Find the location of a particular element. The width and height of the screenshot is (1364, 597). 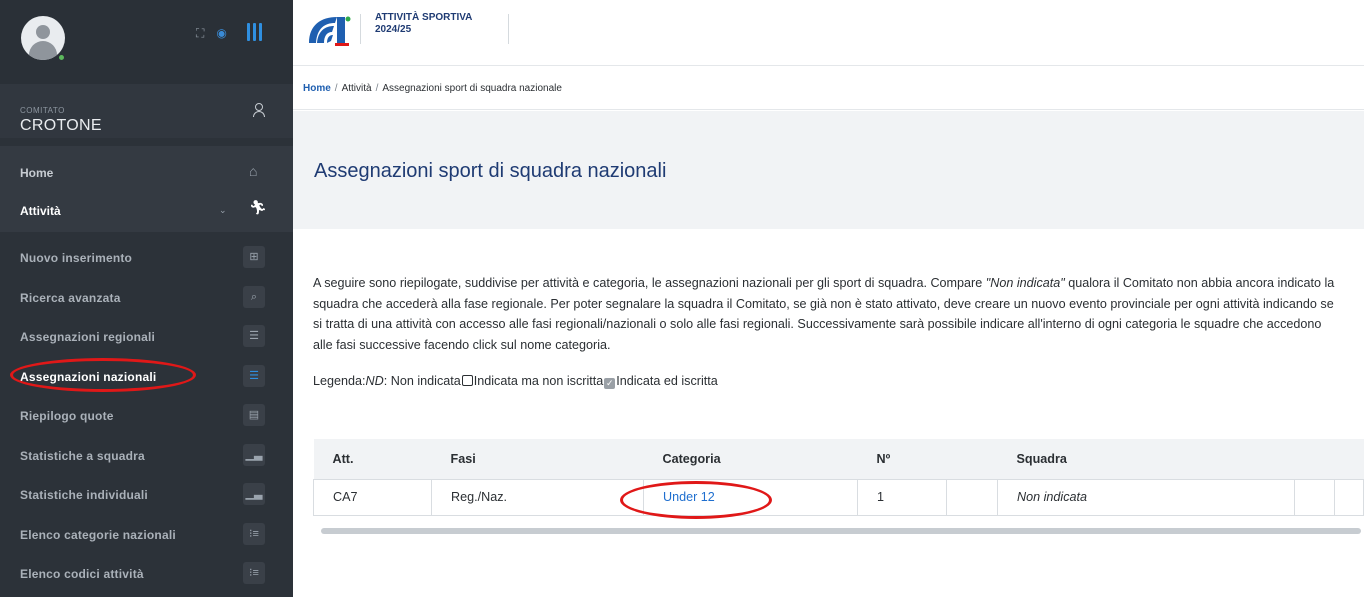

checked-checkbox-icon: ✓ is located at coordinates (610, 383).